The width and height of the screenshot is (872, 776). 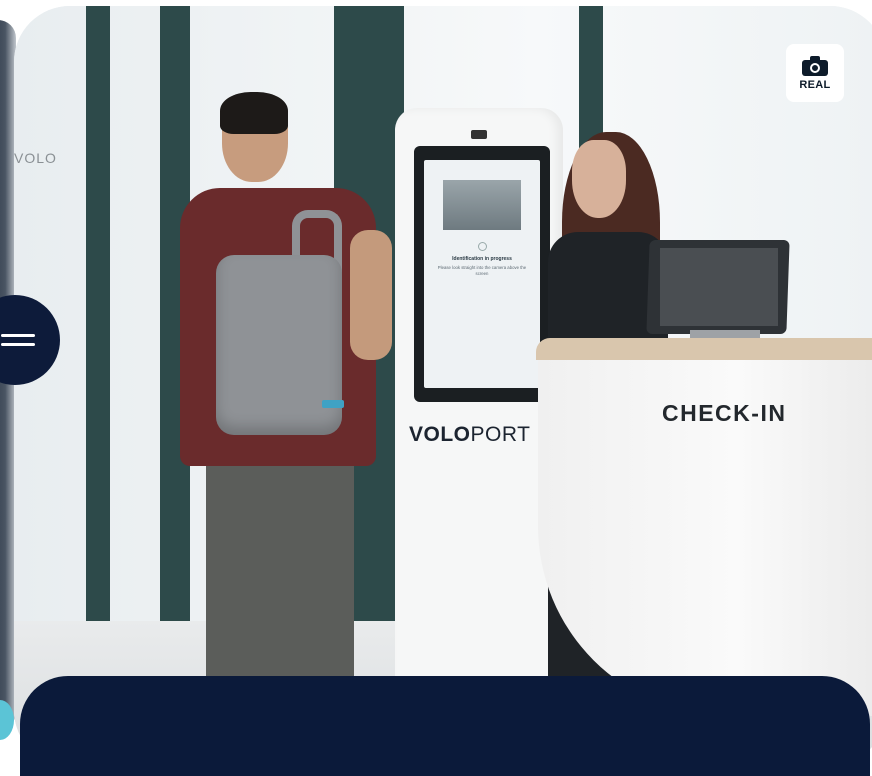 I want to click on kiosk-screen-title: Identification in progress, so click(x=482, y=259).